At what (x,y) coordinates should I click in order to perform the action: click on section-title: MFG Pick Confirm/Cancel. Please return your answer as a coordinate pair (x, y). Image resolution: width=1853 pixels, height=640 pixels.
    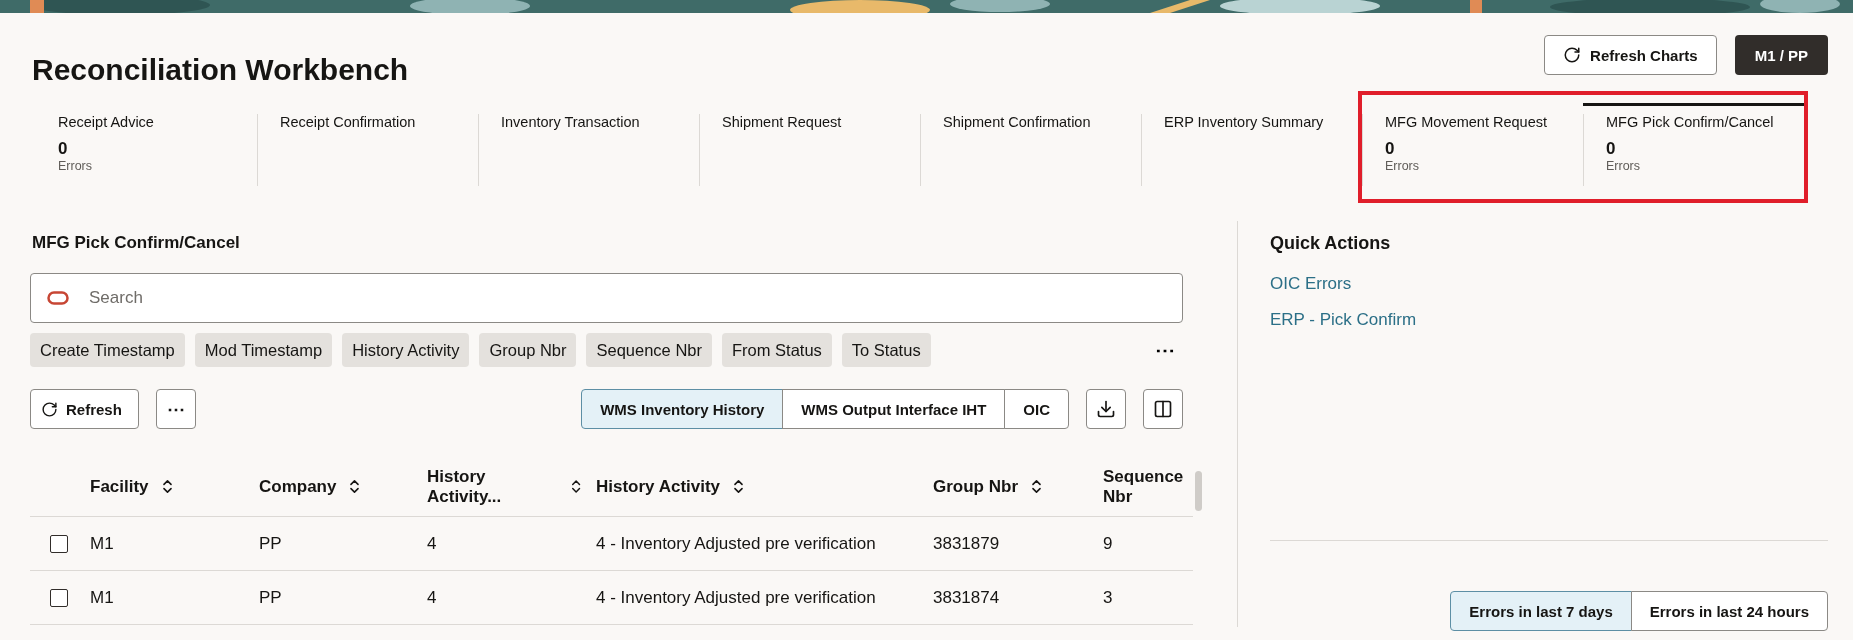
    Looking at the image, I should click on (136, 243).